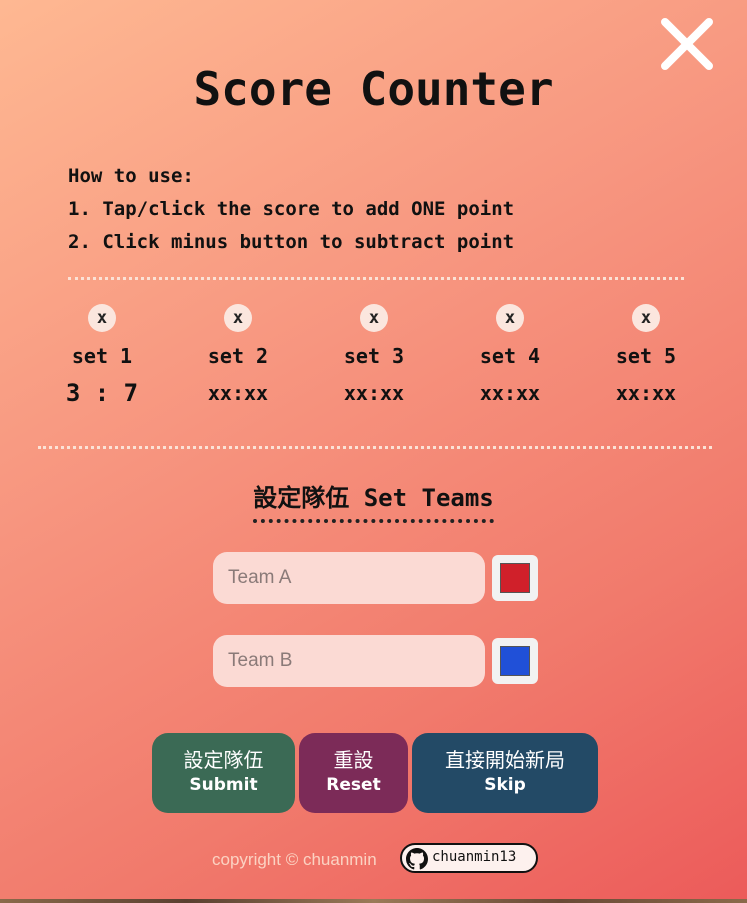 The height and width of the screenshot is (903, 747). I want to click on set-3: x set 3 xx:xx, so click(374, 355).